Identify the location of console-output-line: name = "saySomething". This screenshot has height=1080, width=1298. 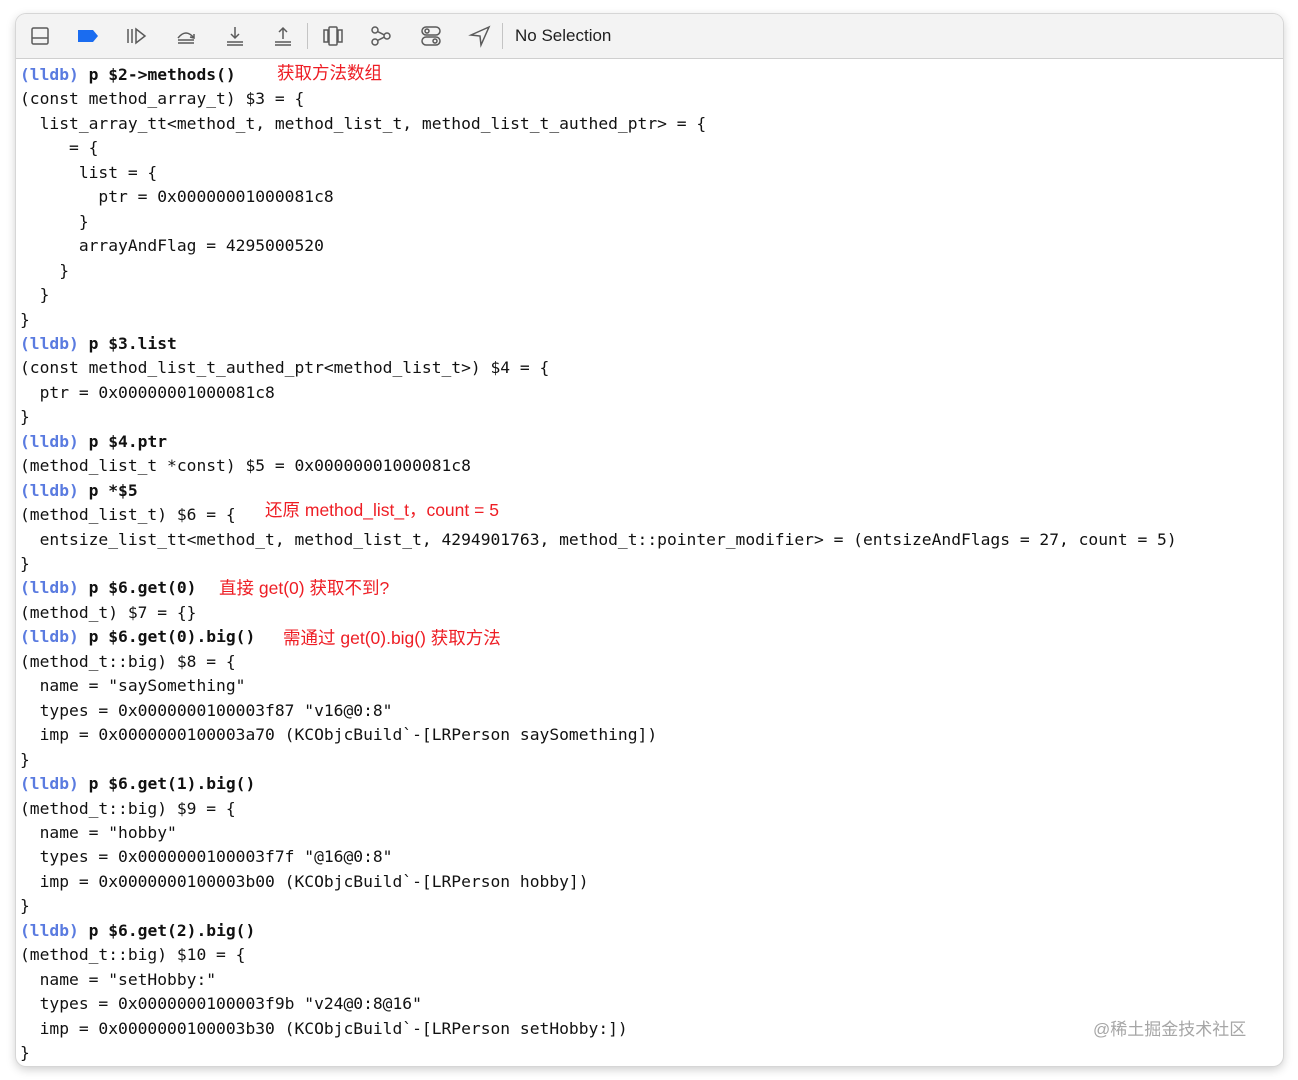
(133, 686).